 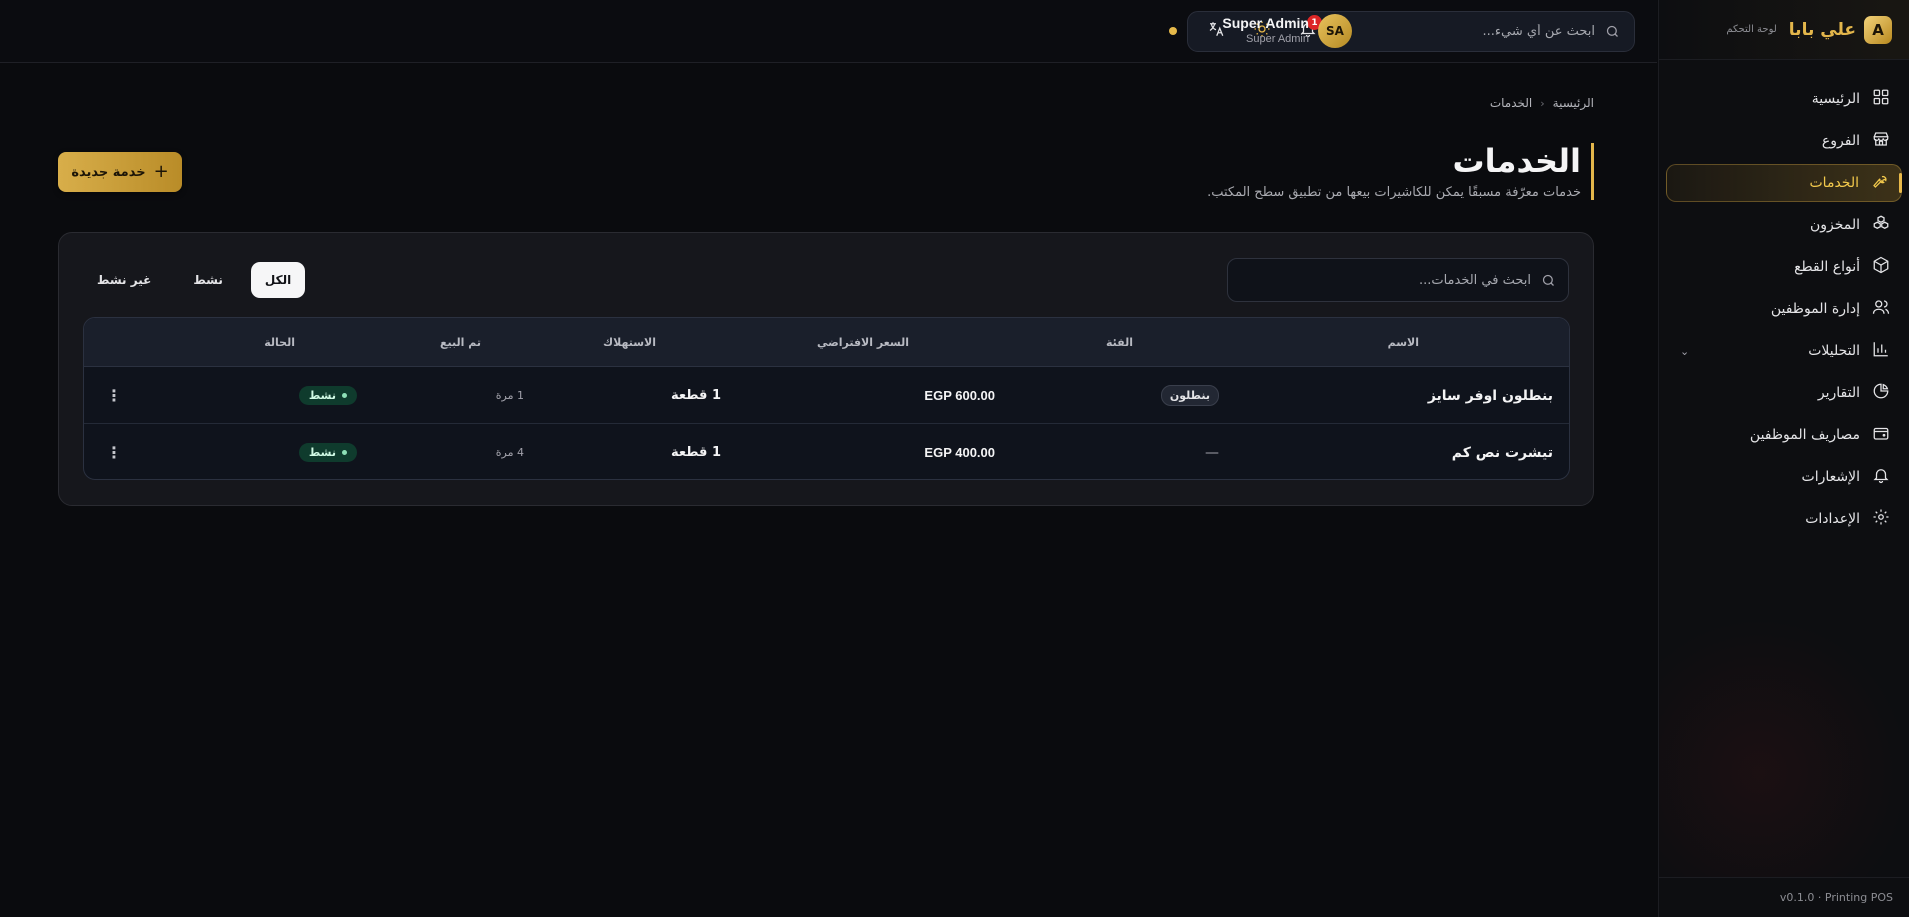 What do you see at coordinates (1784, 267) in the screenshot?
I see `sidebar-item-piece-types: أنواع القطع` at bounding box center [1784, 267].